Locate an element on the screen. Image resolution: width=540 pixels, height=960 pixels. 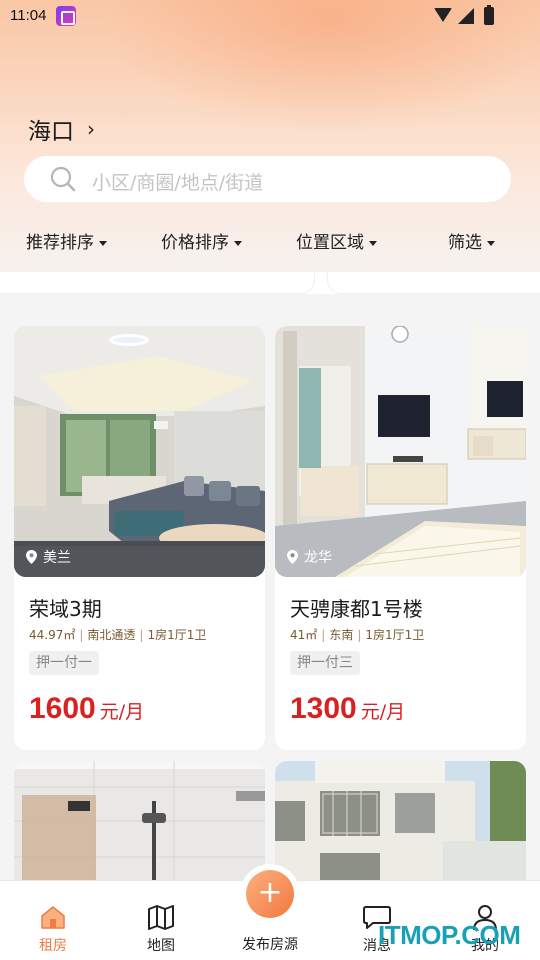
status-indicators is located at coordinates (468, 15).